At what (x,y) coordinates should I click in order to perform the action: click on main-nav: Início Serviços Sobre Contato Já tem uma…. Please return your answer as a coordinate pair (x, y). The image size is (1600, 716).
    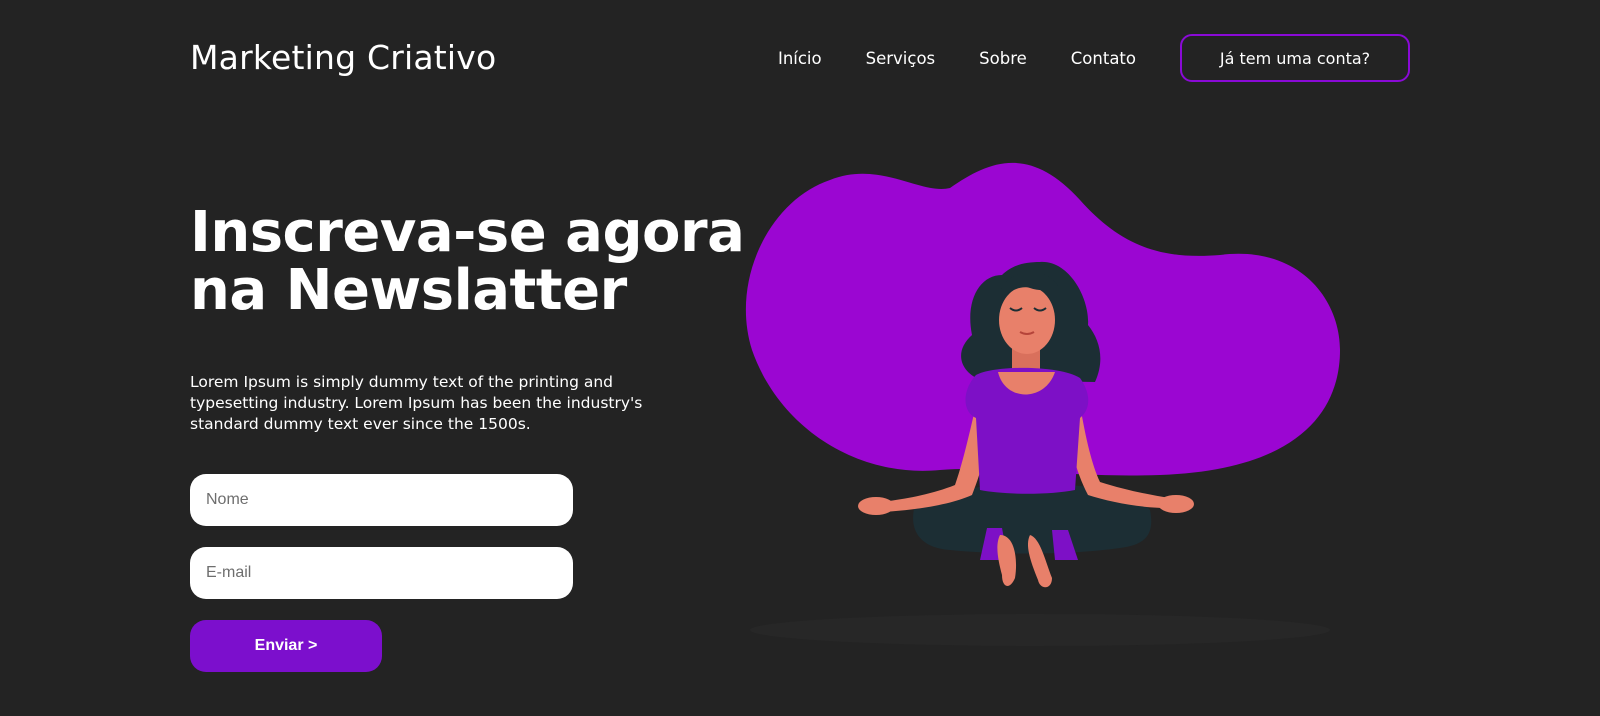
    Looking at the image, I should click on (1094, 58).